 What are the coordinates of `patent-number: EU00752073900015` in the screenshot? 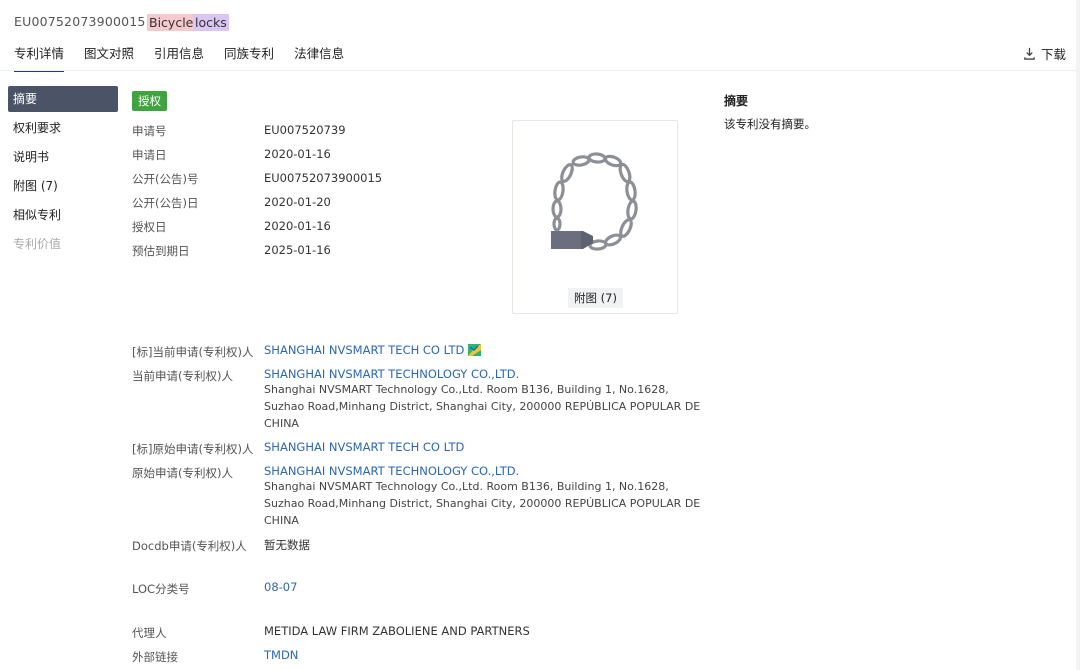 It's located at (80, 21).